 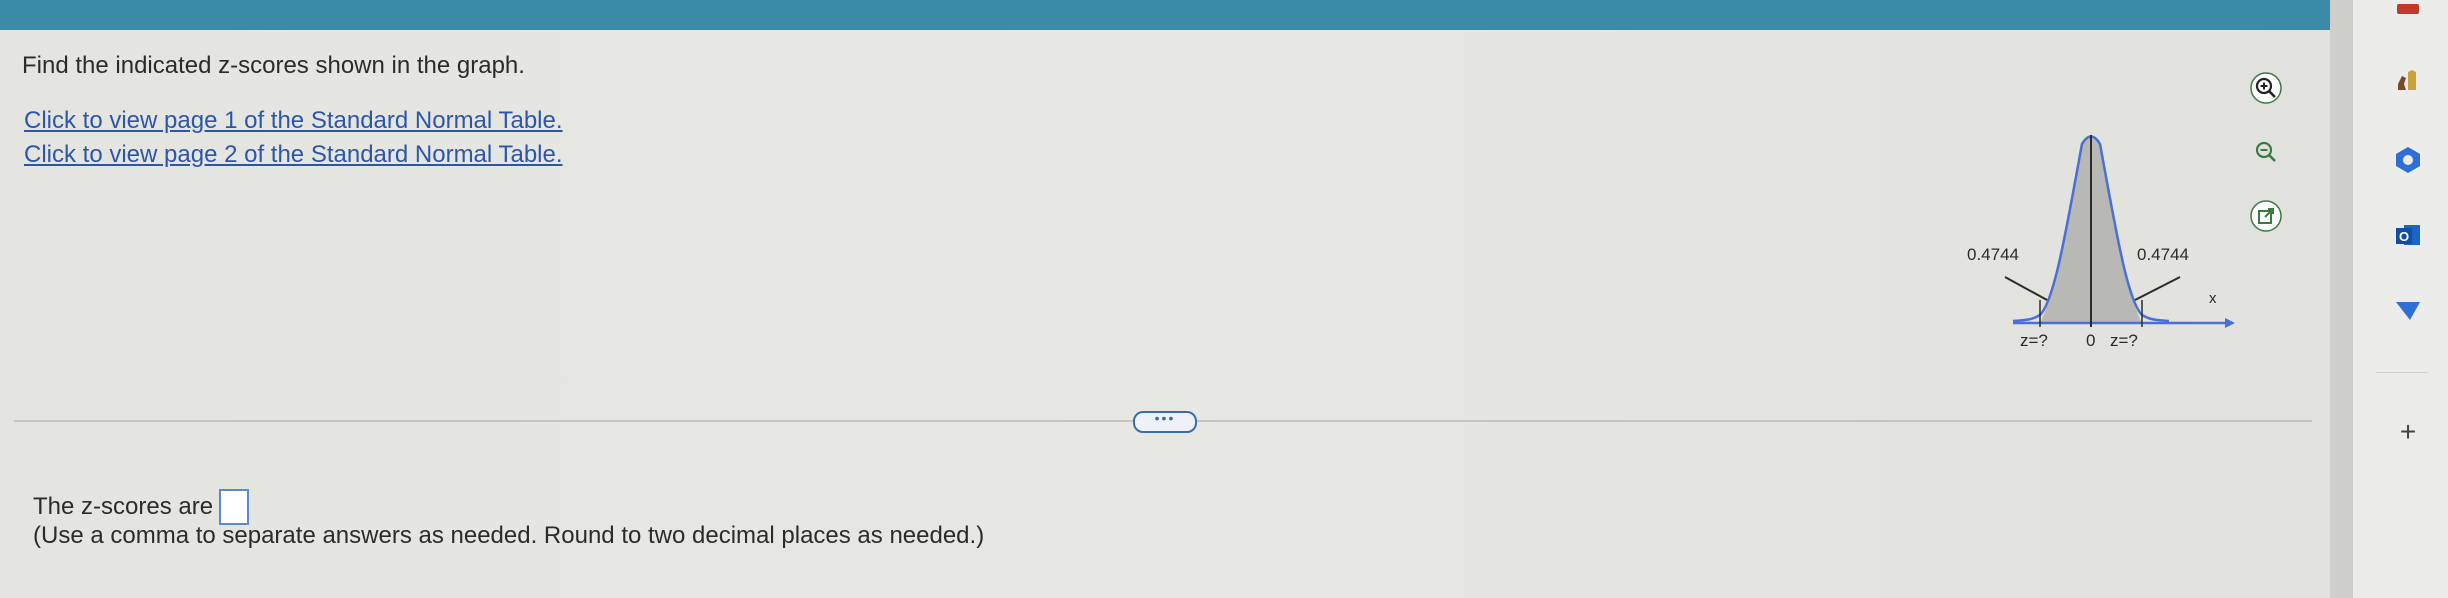 What do you see at coordinates (2034, 340) in the screenshot?
I see `left-z-label: z=?` at bounding box center [2034, 340].